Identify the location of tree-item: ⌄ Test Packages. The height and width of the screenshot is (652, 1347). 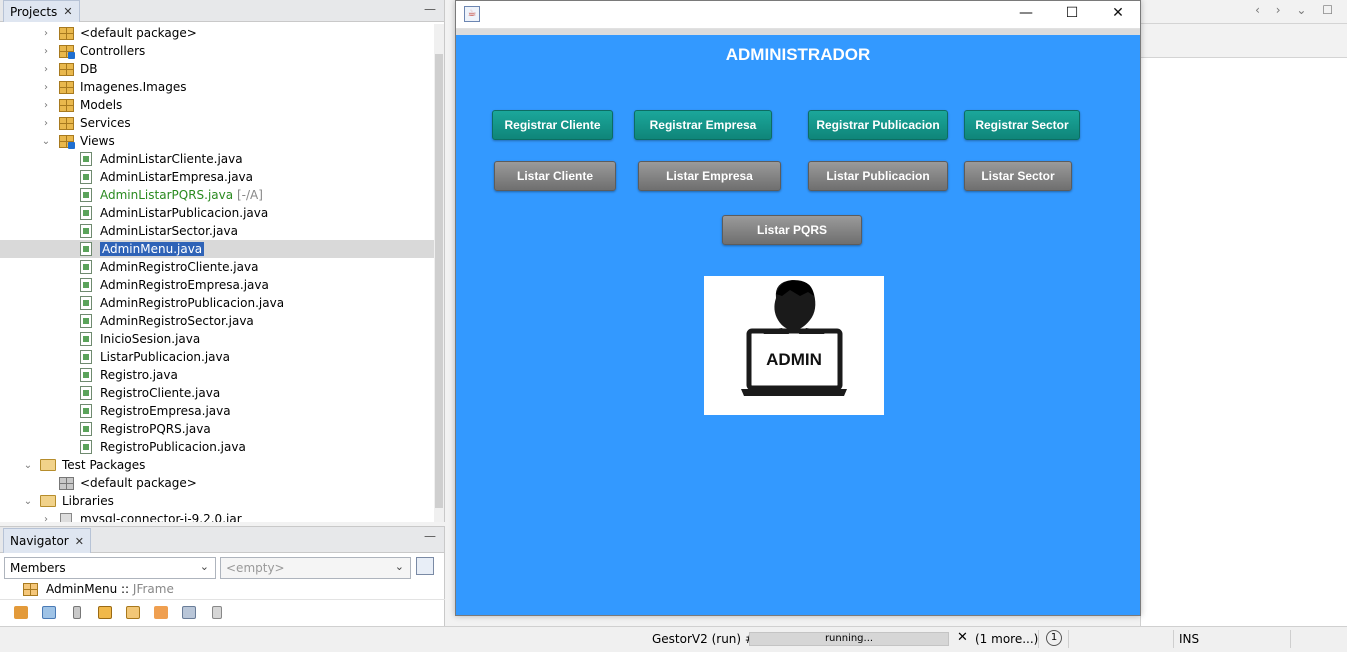
(217, 465).